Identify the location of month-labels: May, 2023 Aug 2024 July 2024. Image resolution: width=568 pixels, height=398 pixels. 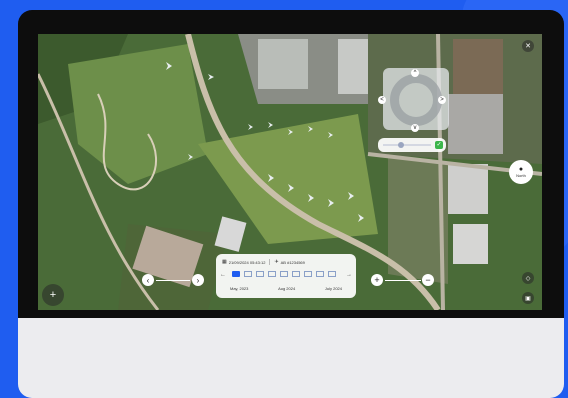
(286, 288).